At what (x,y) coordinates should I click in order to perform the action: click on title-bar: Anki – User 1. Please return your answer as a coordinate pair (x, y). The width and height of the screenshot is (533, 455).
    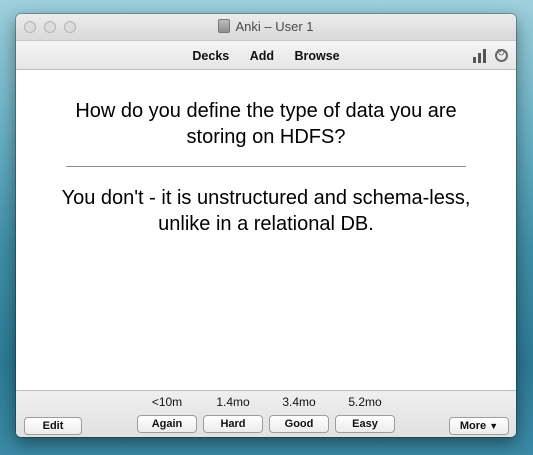
    Looking at the image, I should click on (266, 27).